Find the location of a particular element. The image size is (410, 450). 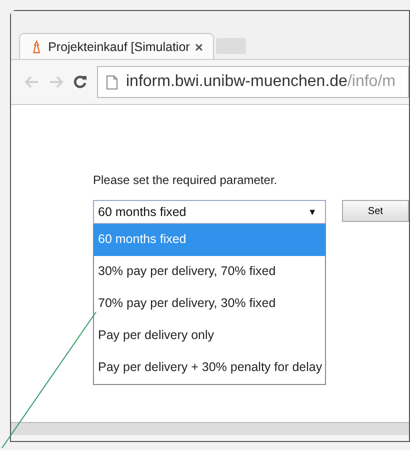

browser-tab: Projekteinkauf [Simulatior × is located at coordinates (116, 46).